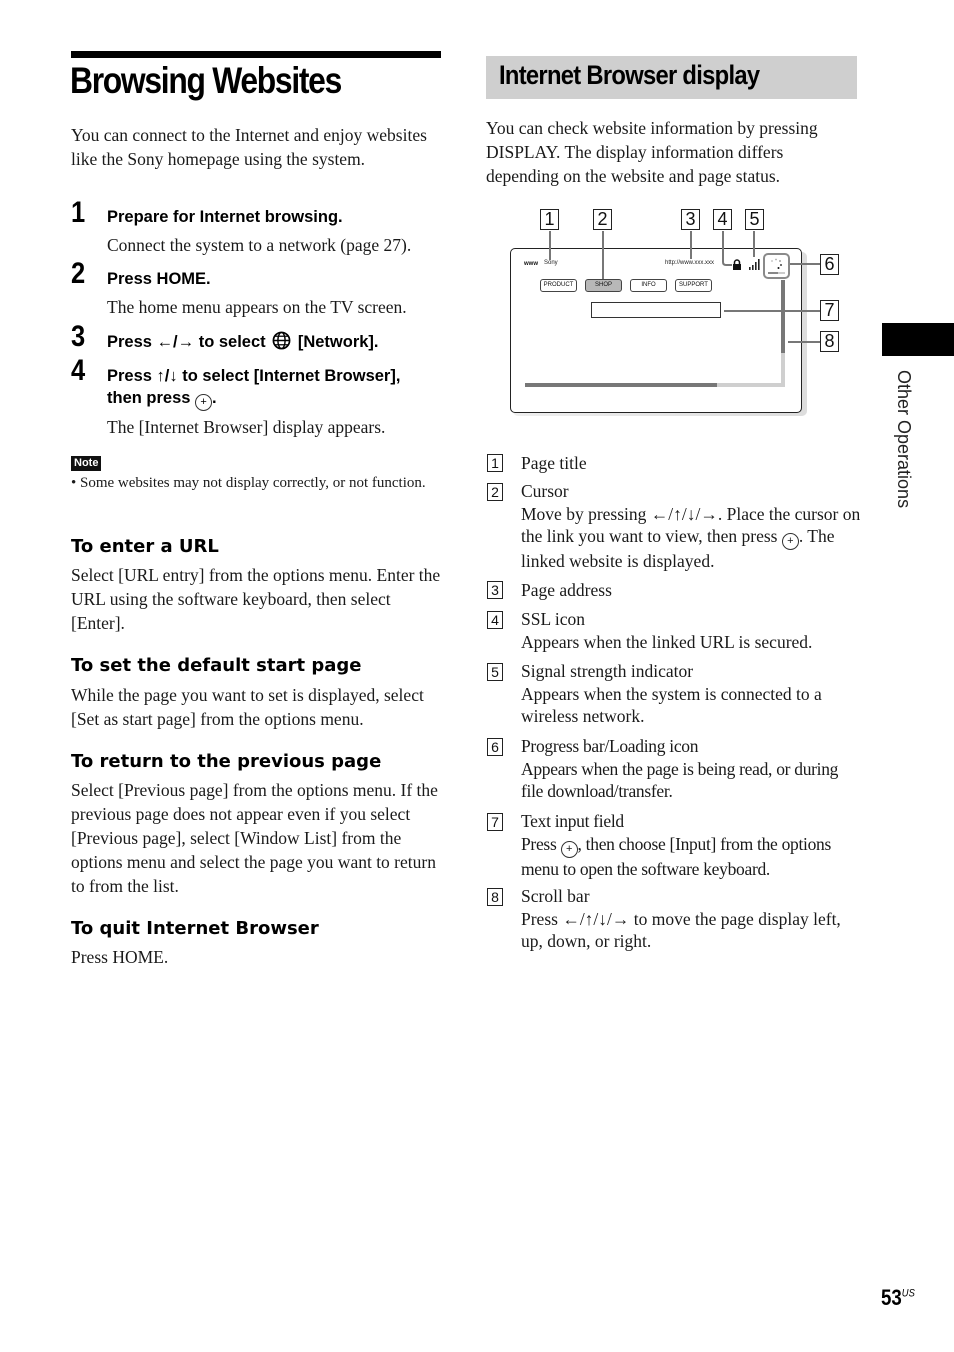 The height and width of the screenshot is (1352, 954). Describe the element at coordinates (495, 463) in the screenshot. I see `legend-num-1: 1` at that location.